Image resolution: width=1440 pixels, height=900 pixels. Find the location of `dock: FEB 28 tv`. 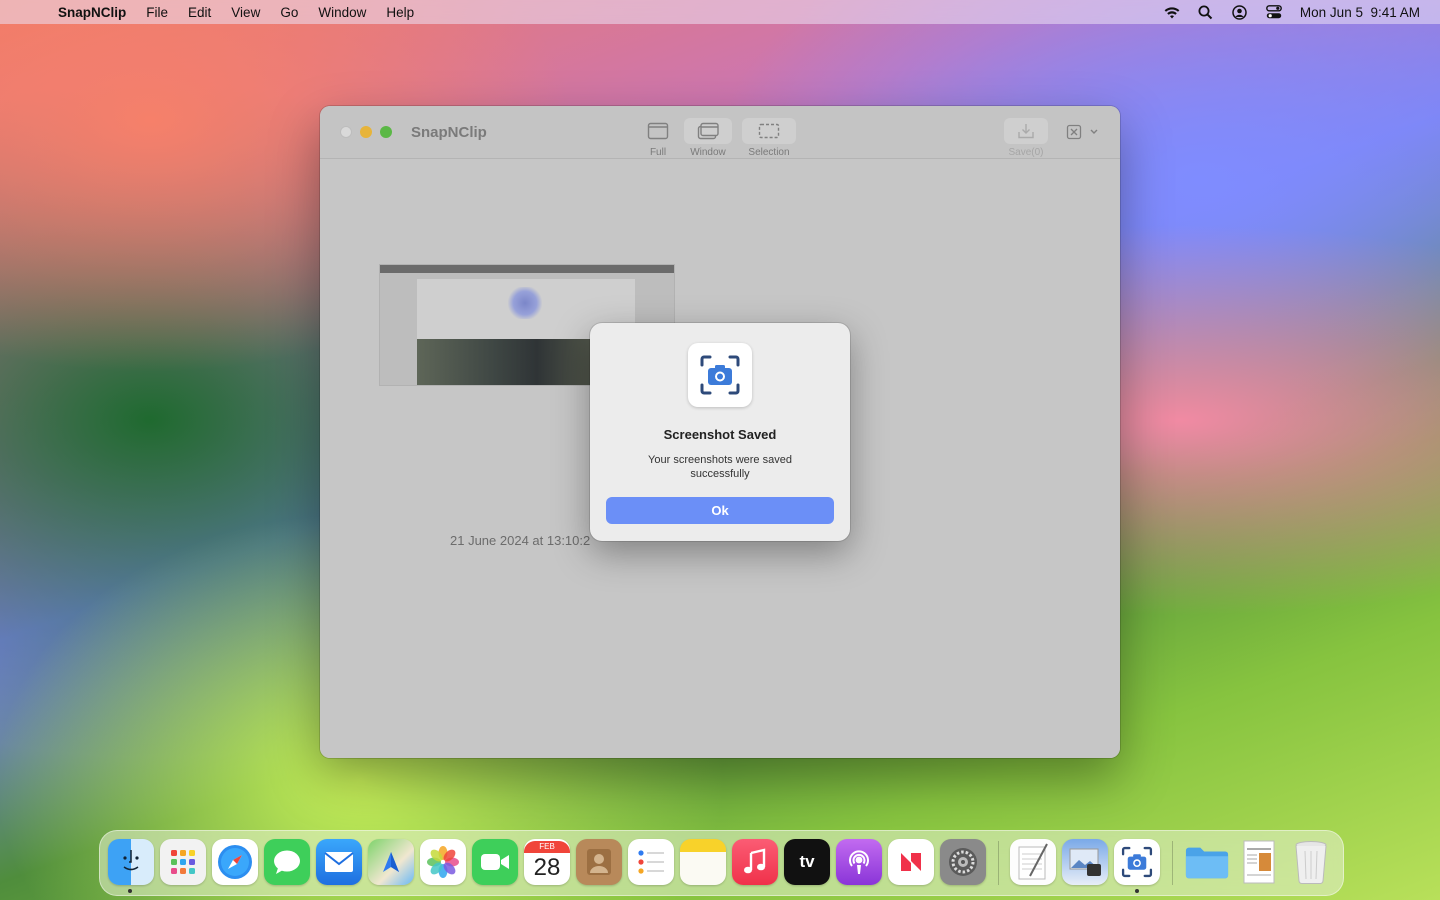

dock: FEB 28 tv is located at coordinates (721, 863).